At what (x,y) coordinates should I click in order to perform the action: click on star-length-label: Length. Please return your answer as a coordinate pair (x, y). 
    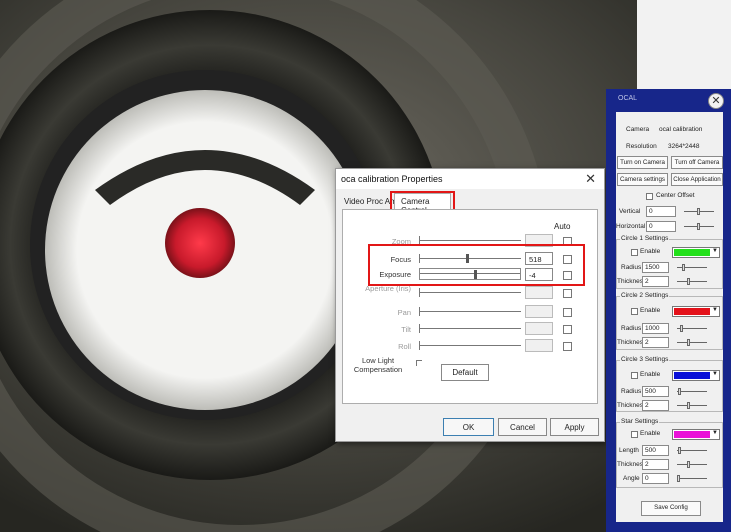
    Looking at the image, I should click on (629, 450).